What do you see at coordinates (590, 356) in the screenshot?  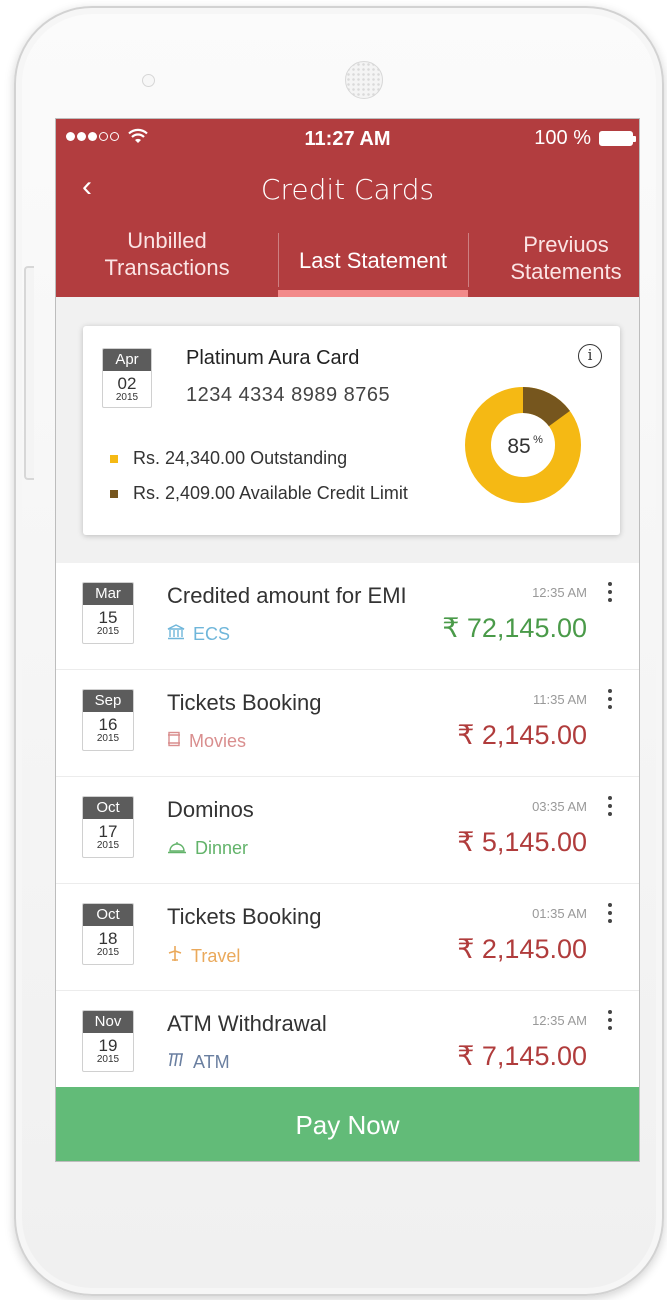 I see `info-icon: i` at bounding box center [590, 356].